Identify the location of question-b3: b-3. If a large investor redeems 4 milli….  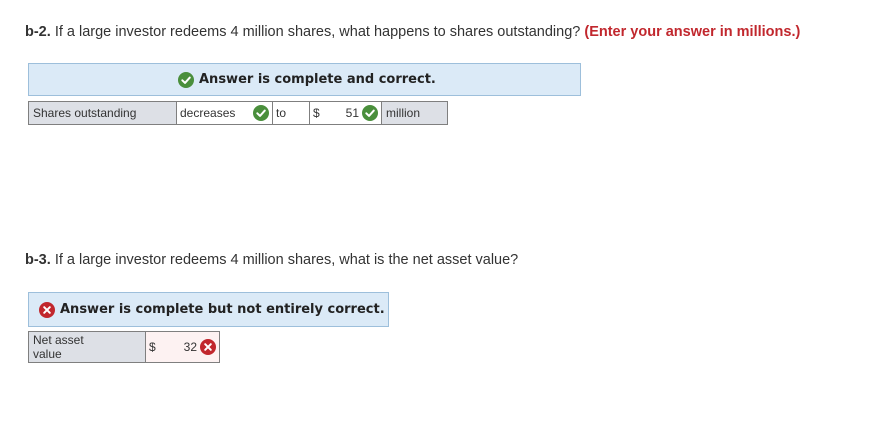
(271, 260).